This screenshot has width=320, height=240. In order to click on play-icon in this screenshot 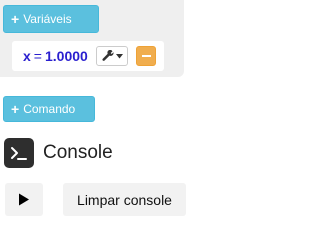, I will do `click(24, 199)`.